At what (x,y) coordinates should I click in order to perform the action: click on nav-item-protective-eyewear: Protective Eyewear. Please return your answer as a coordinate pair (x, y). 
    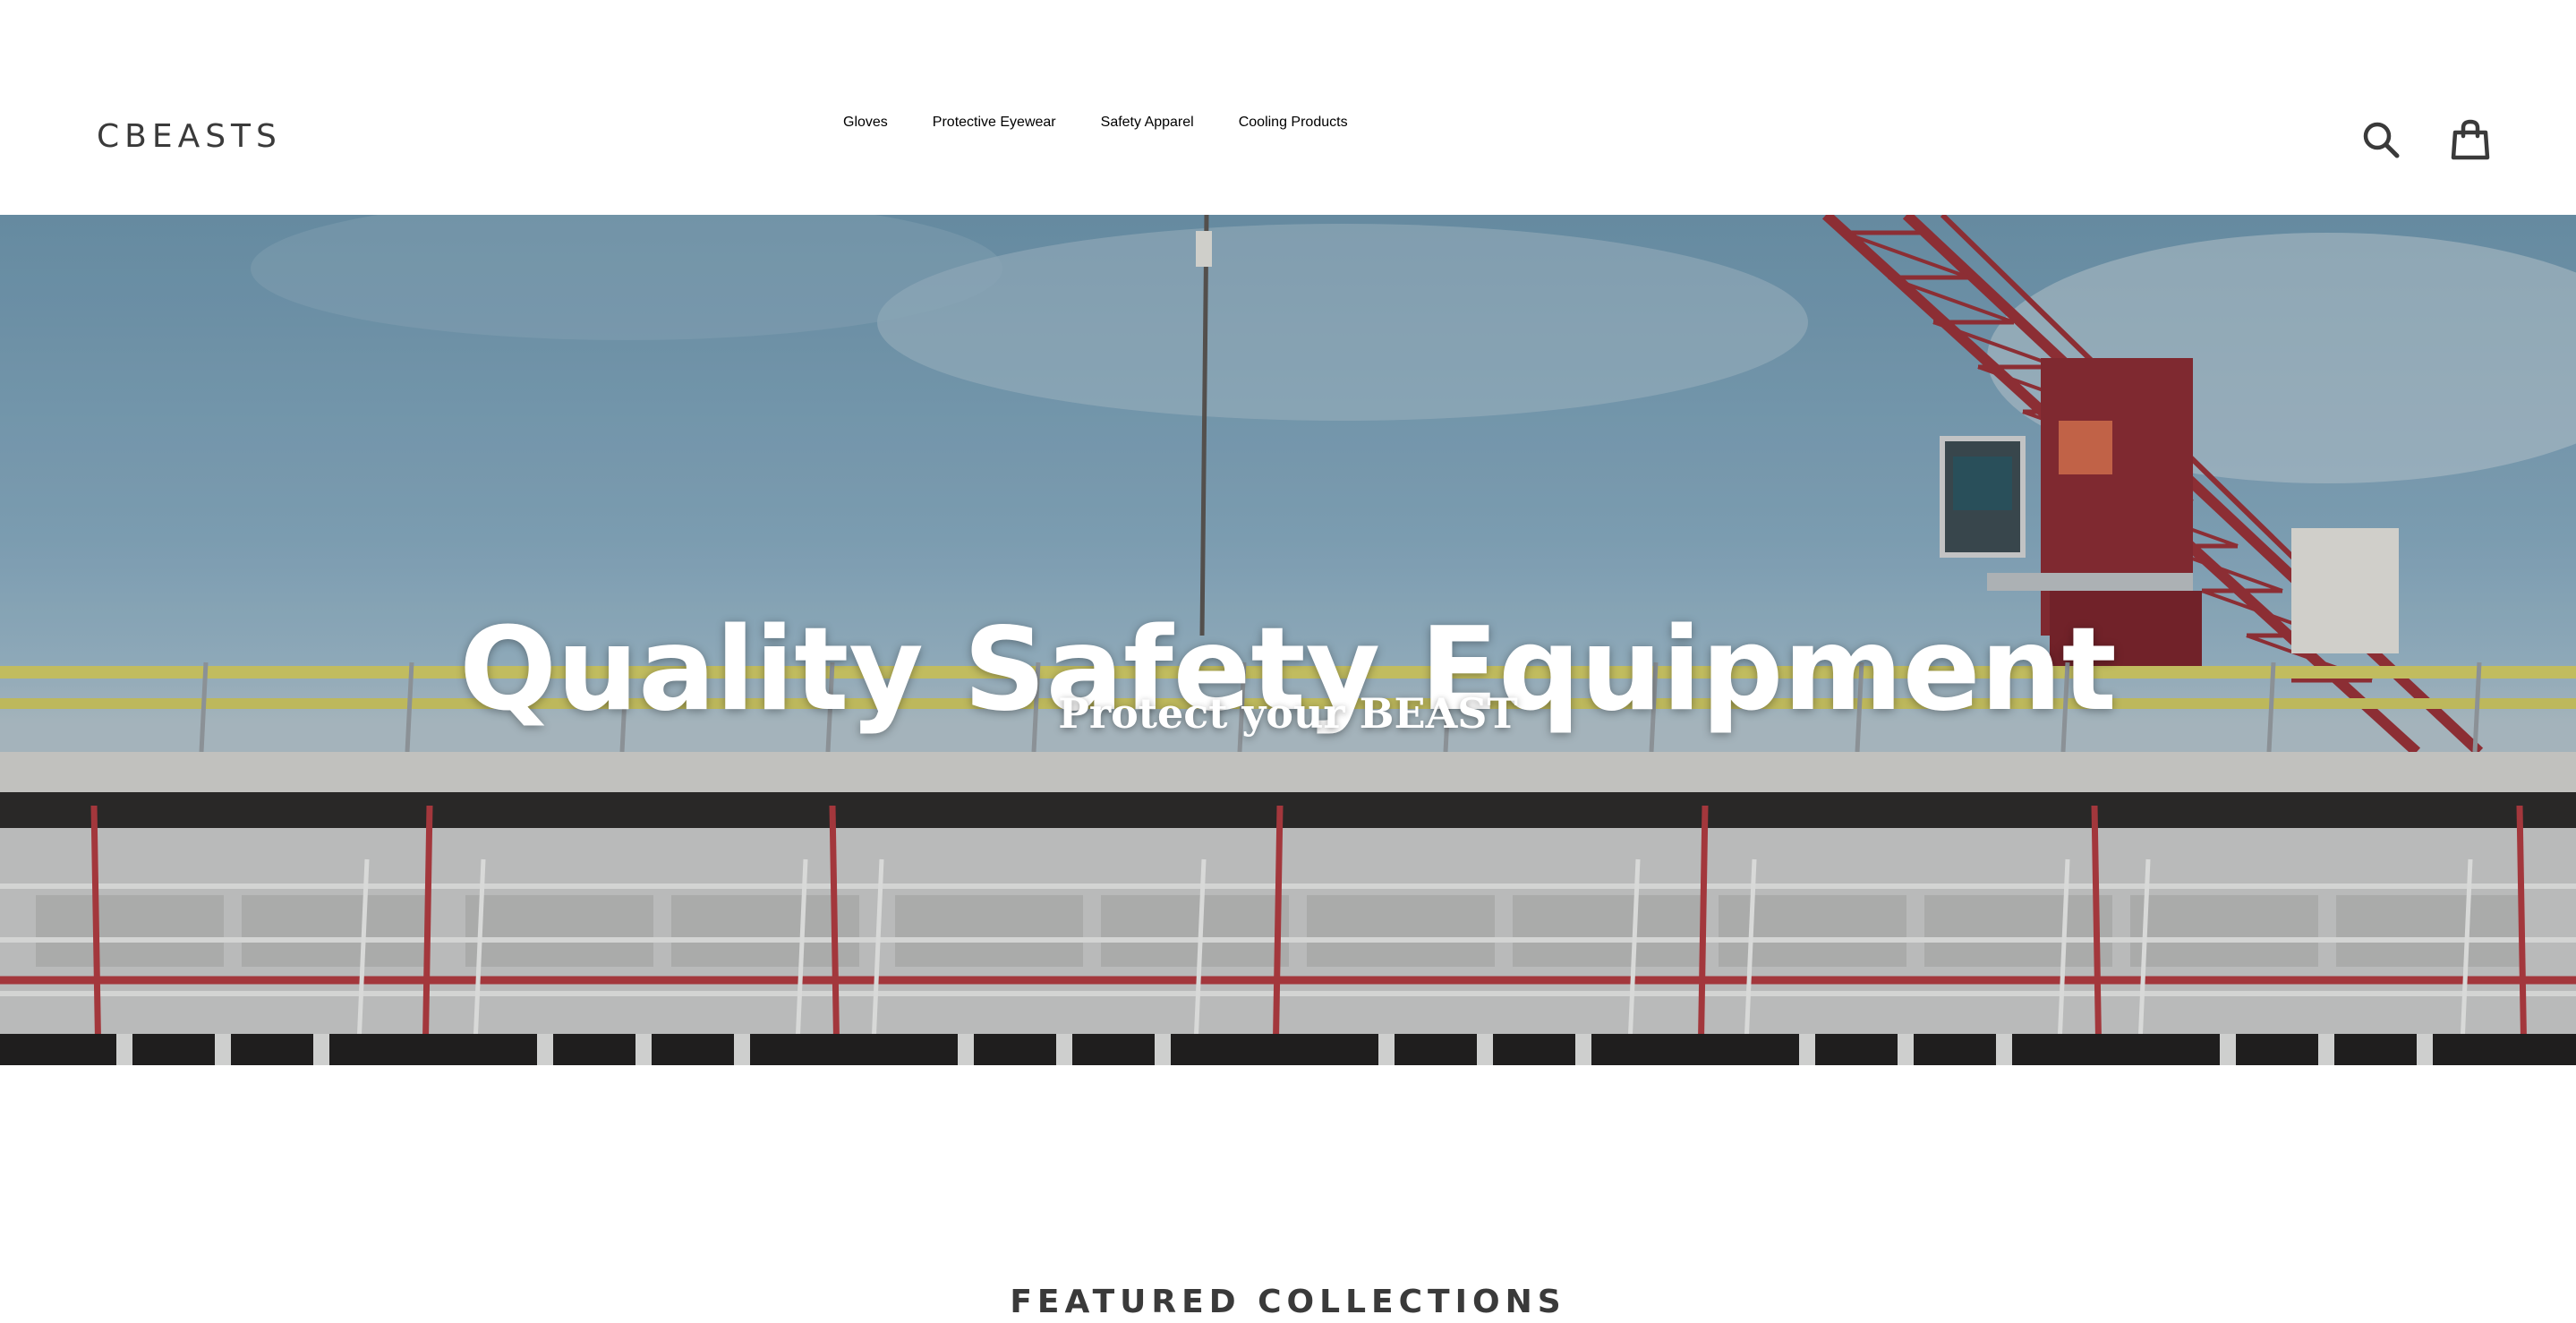
    Looking at the image, I should click on (994, 123).